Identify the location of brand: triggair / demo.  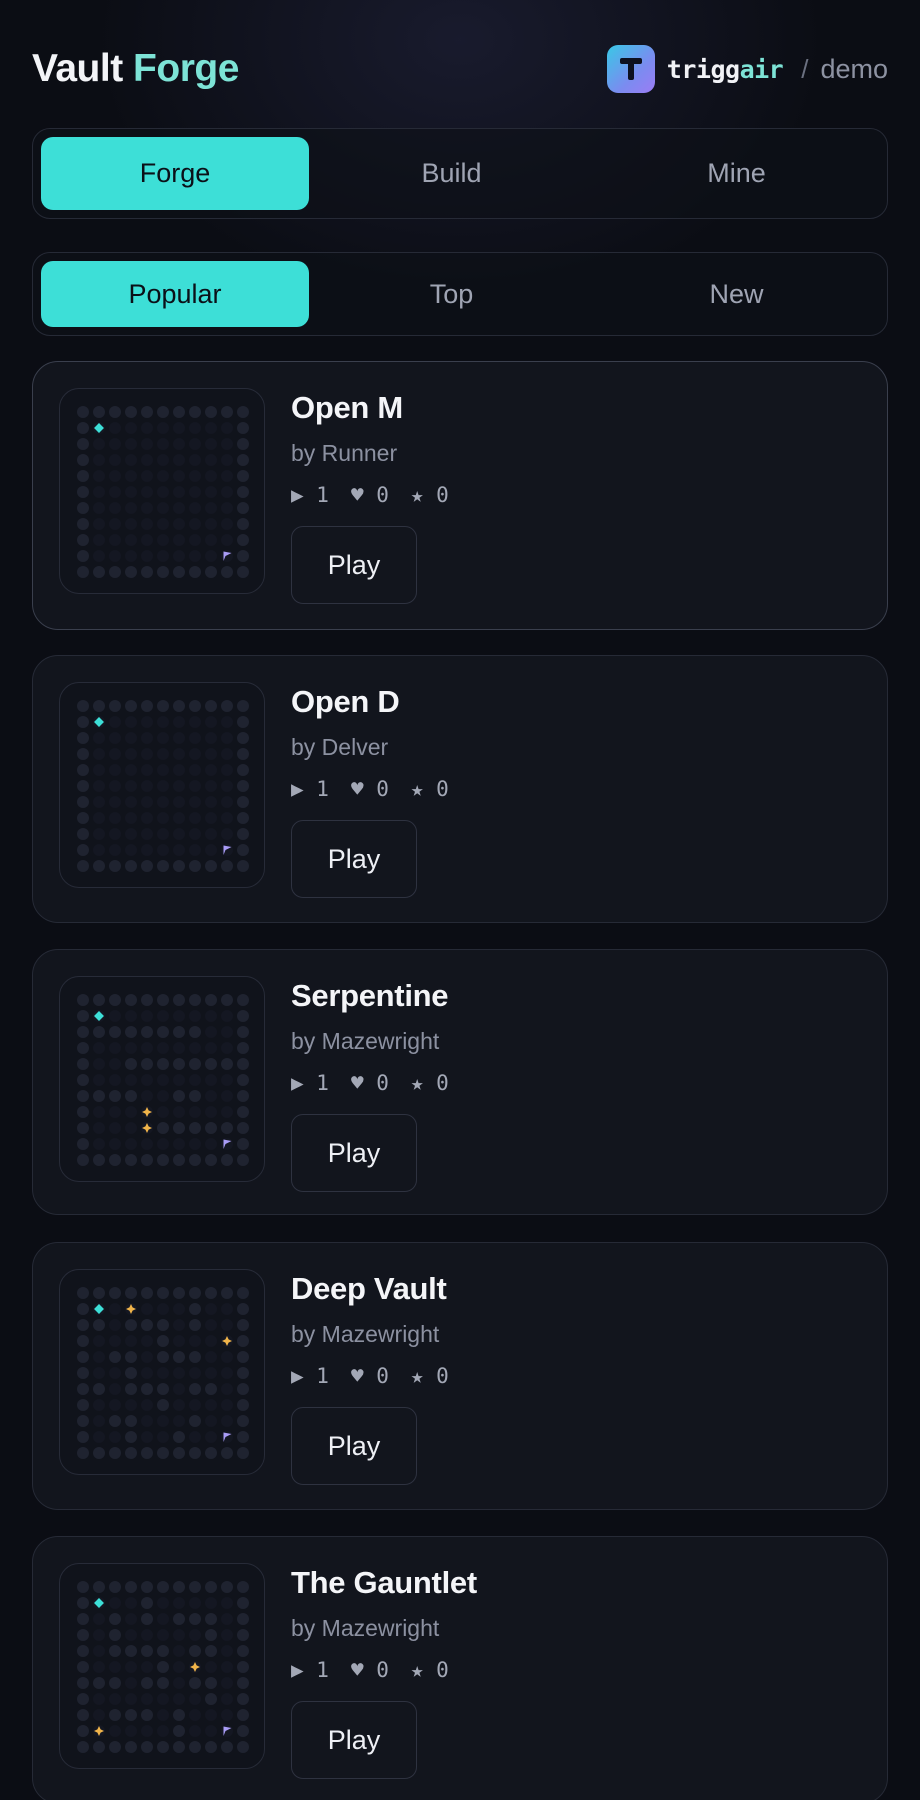
(747, 69).